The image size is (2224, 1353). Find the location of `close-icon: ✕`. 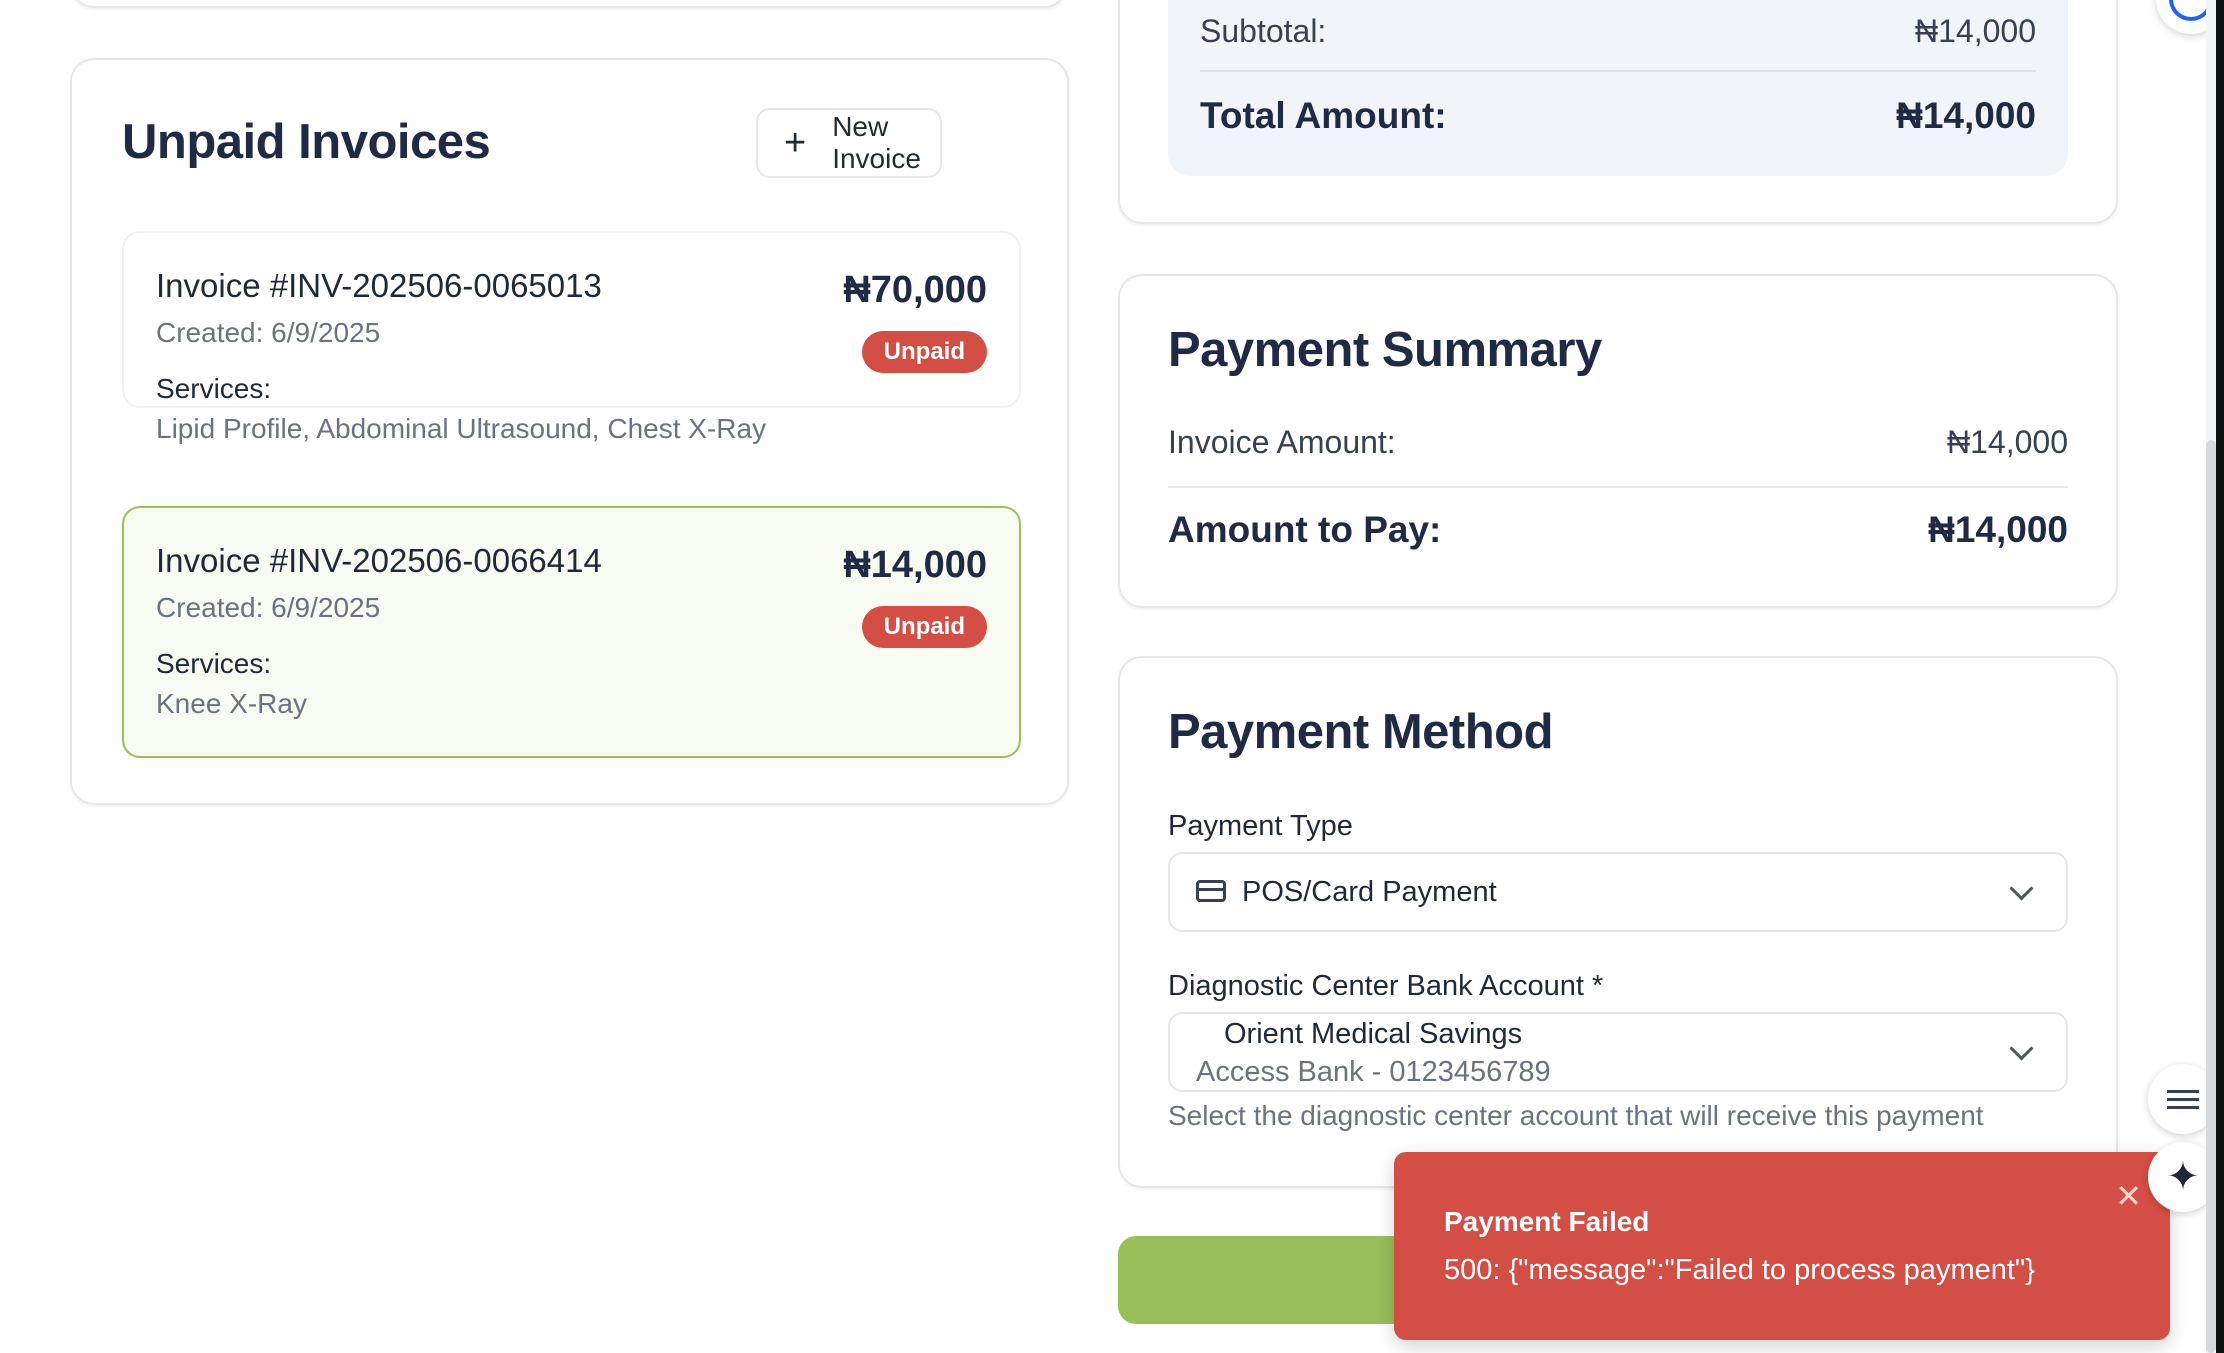

close-icon: ✕ is located at coordinates (2128, 1196).